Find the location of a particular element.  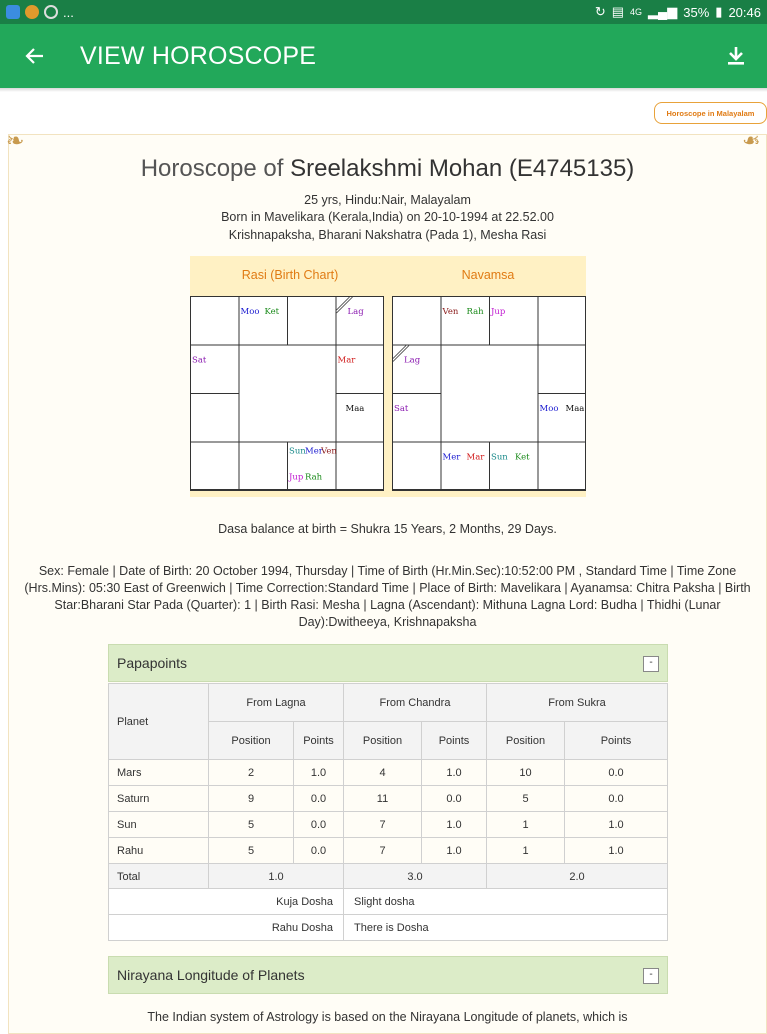

rasi-chart-title: Rasi (Birth Chart) is located at coordinates (290, 275).